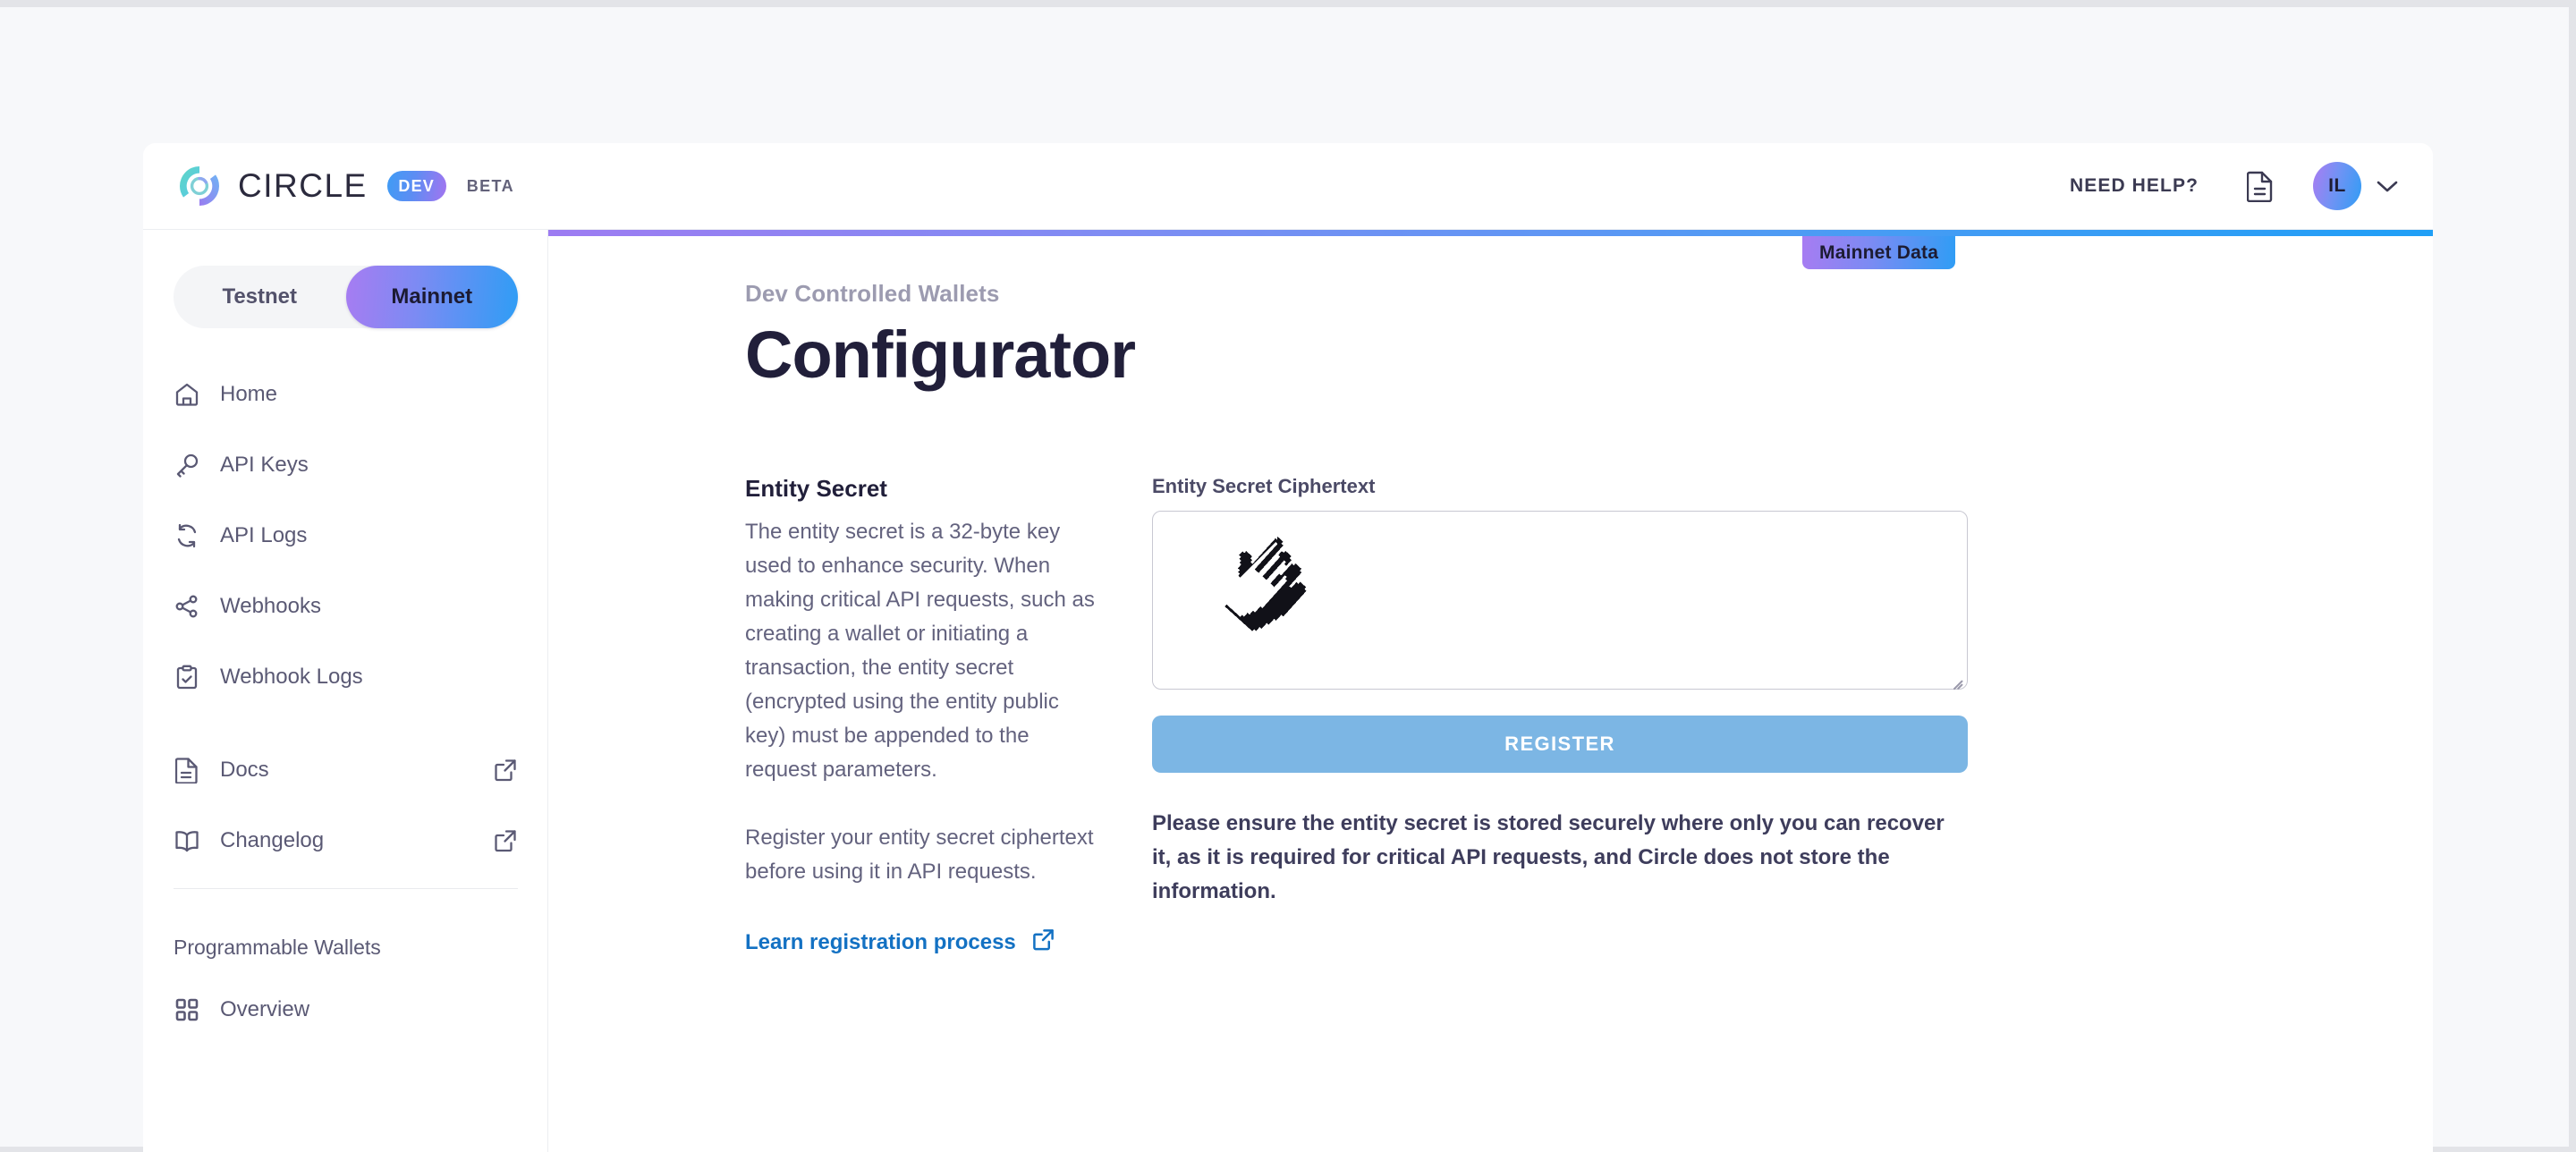 Image resolution: width=2576 pixels, height=1152 pixels. What do you see at coordinates (1261, 586) in the screenshot?
I see `mouse-cursor-pointer-icon` at bounding box center [1261, 586].